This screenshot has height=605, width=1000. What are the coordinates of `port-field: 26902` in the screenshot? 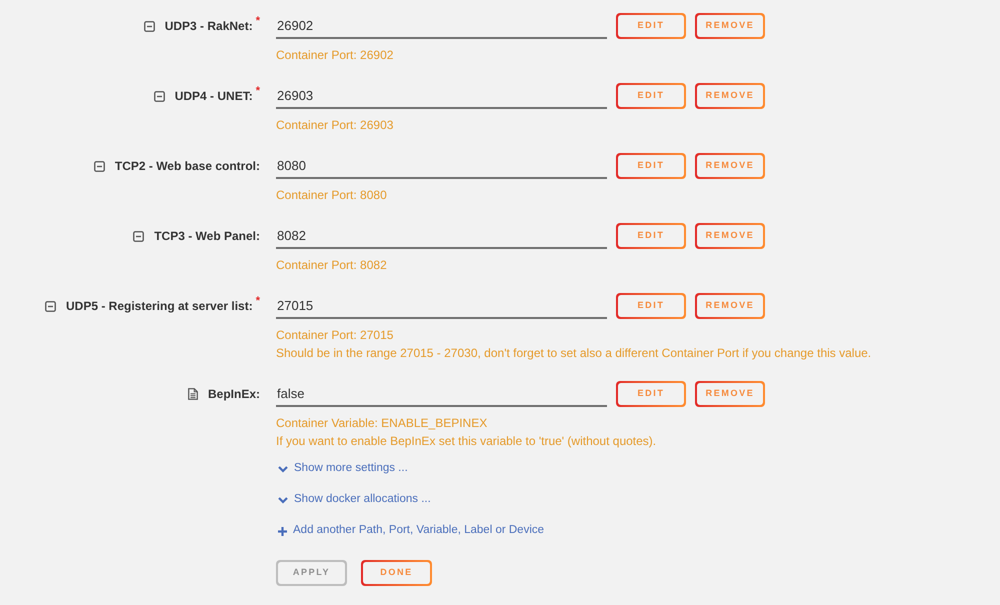 It's located at (441, 26).